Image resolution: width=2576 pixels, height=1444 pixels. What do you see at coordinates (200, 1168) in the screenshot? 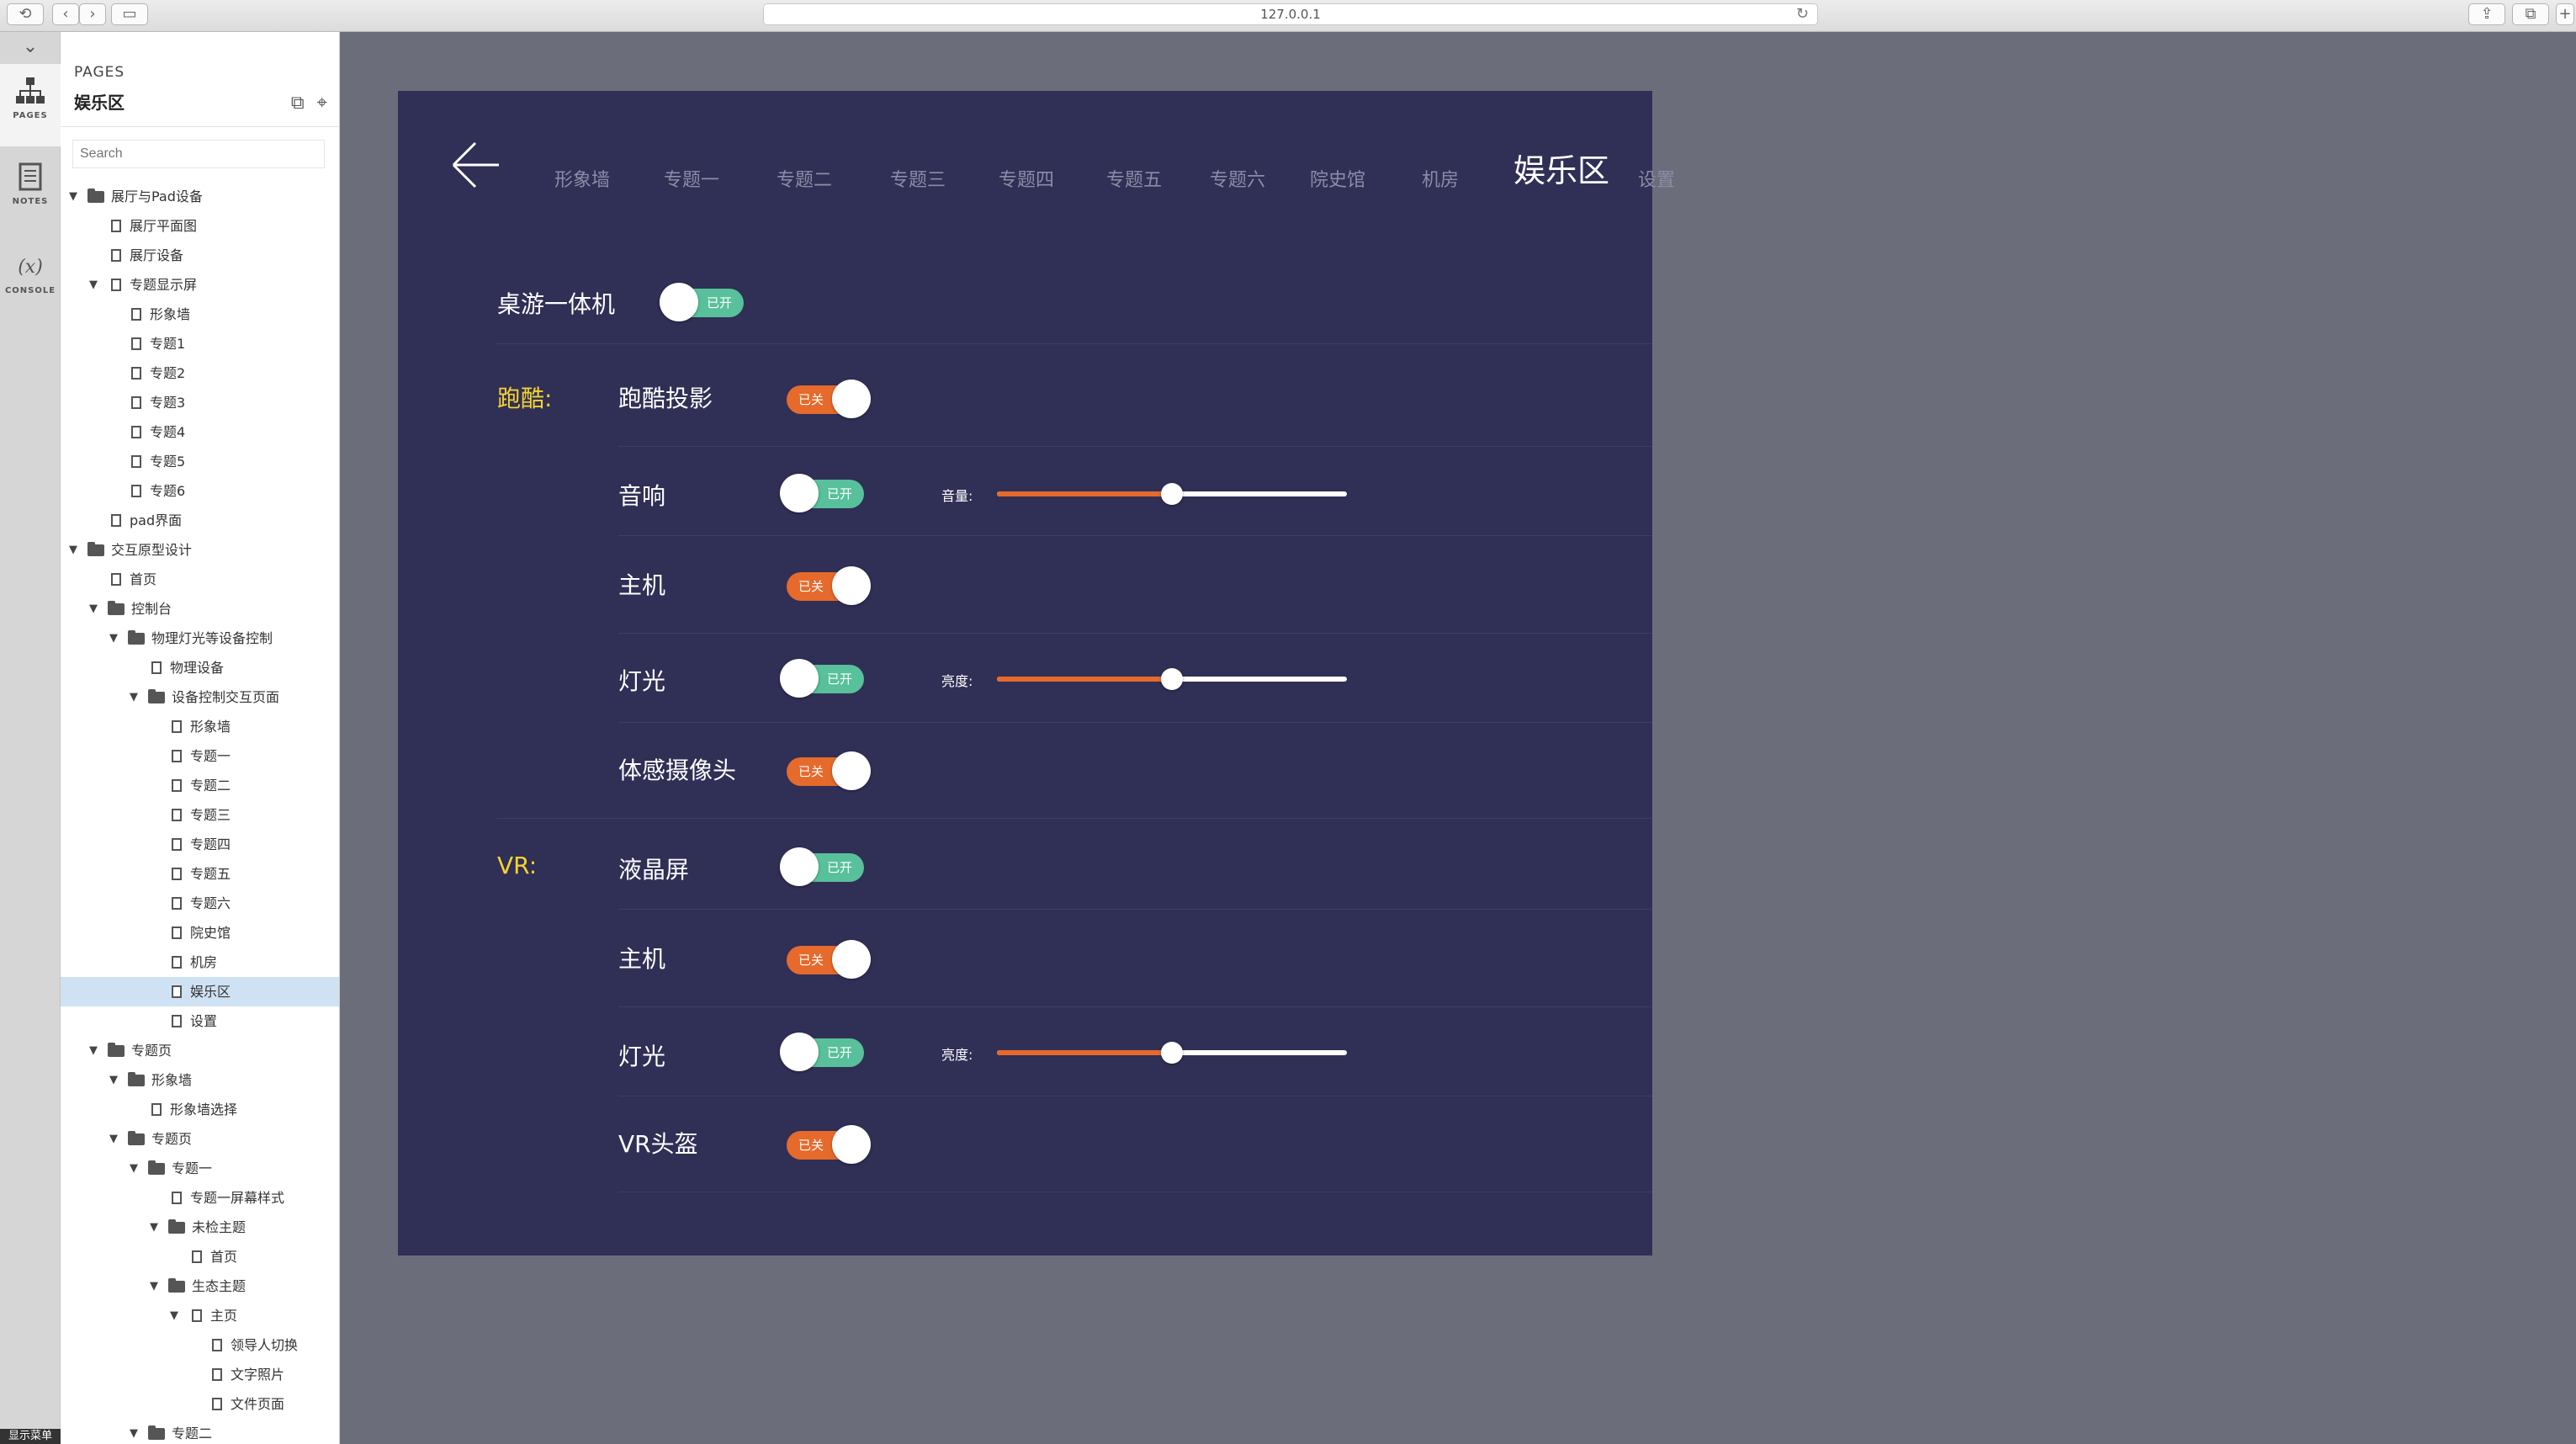
I see `tree-row: ▼ 专题一` at bounding box center [200, 1168].